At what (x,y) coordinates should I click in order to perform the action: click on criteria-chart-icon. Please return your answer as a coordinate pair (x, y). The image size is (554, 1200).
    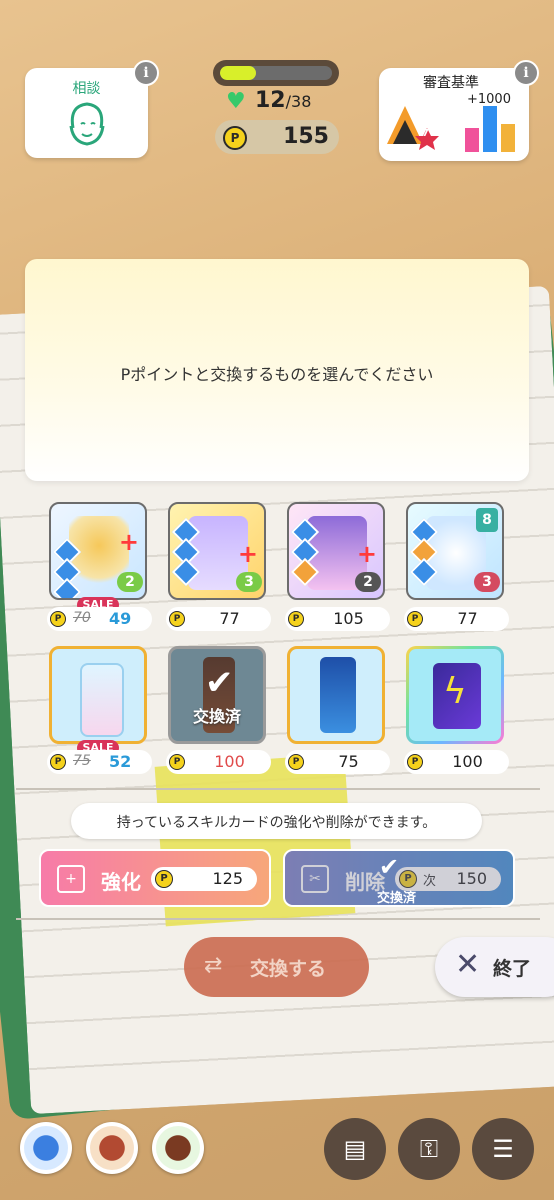
    Looking at the image, I should click on (451, 129).